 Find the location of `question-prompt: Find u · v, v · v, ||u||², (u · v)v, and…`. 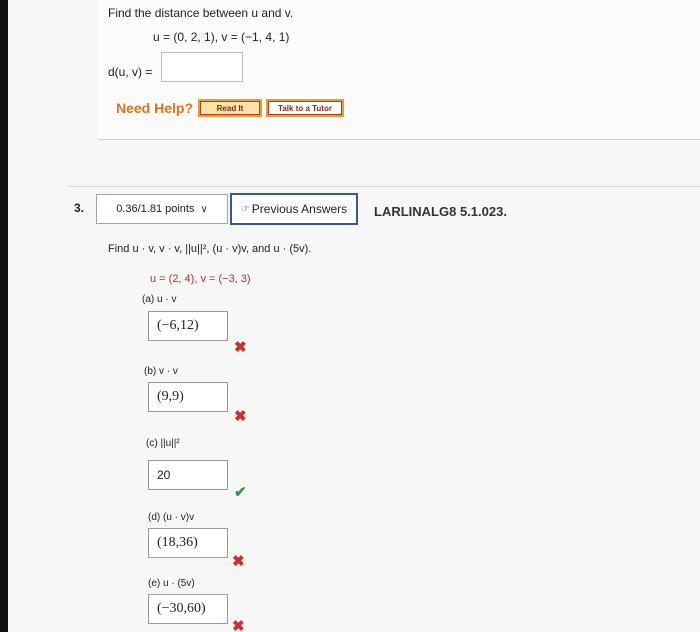

question-prompt: Find u · v, v · v, ||u||², (u · v)v, and… is located at coordinates (210, 249).